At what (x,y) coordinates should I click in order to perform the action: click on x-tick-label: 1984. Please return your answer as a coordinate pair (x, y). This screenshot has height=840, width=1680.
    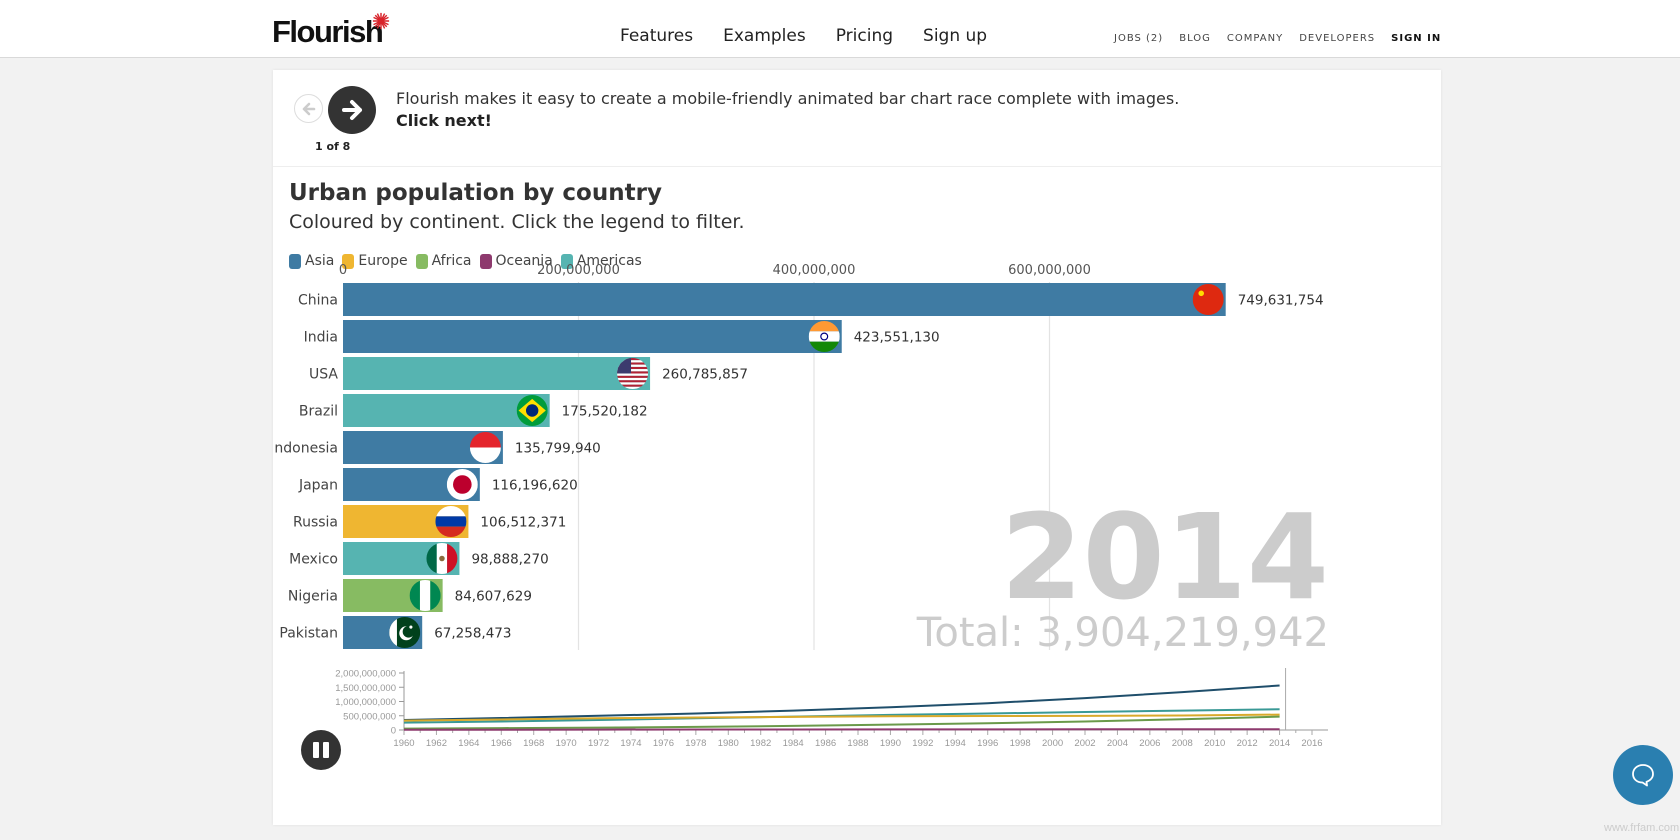
    Looking at the image, I should click on (793, 743).